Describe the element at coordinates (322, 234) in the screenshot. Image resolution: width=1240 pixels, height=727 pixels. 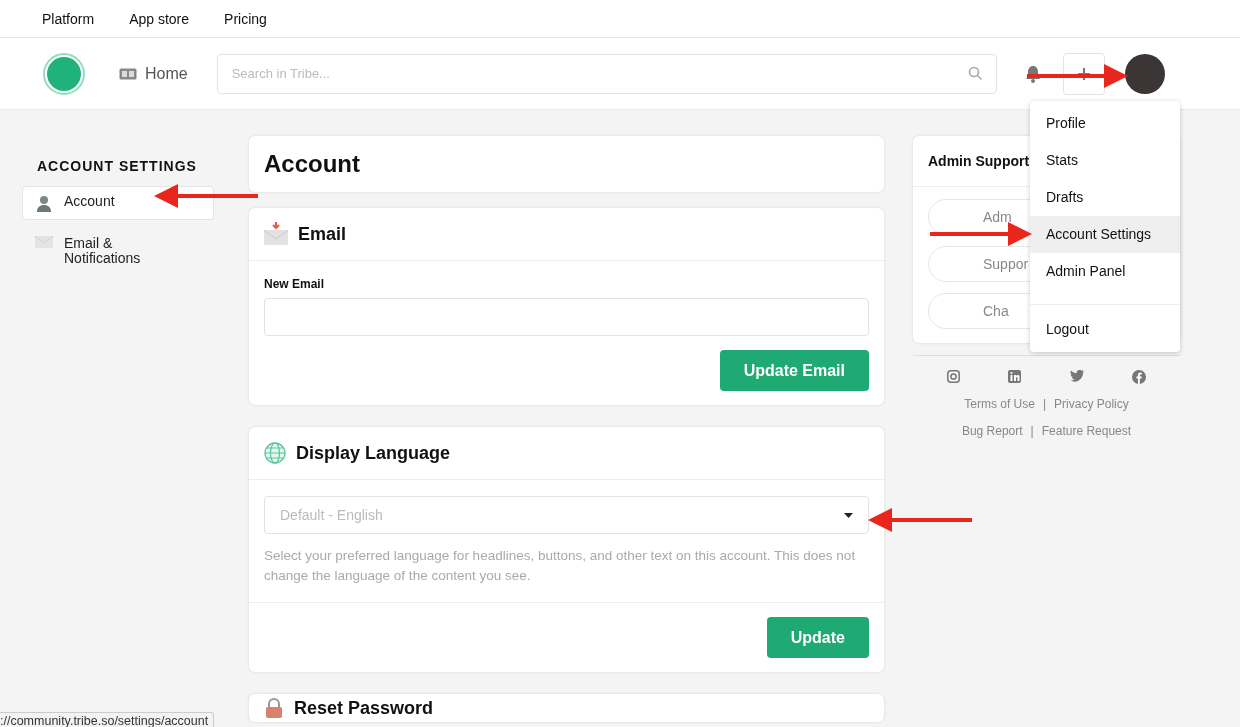
I see `section-title: Email` at that location.